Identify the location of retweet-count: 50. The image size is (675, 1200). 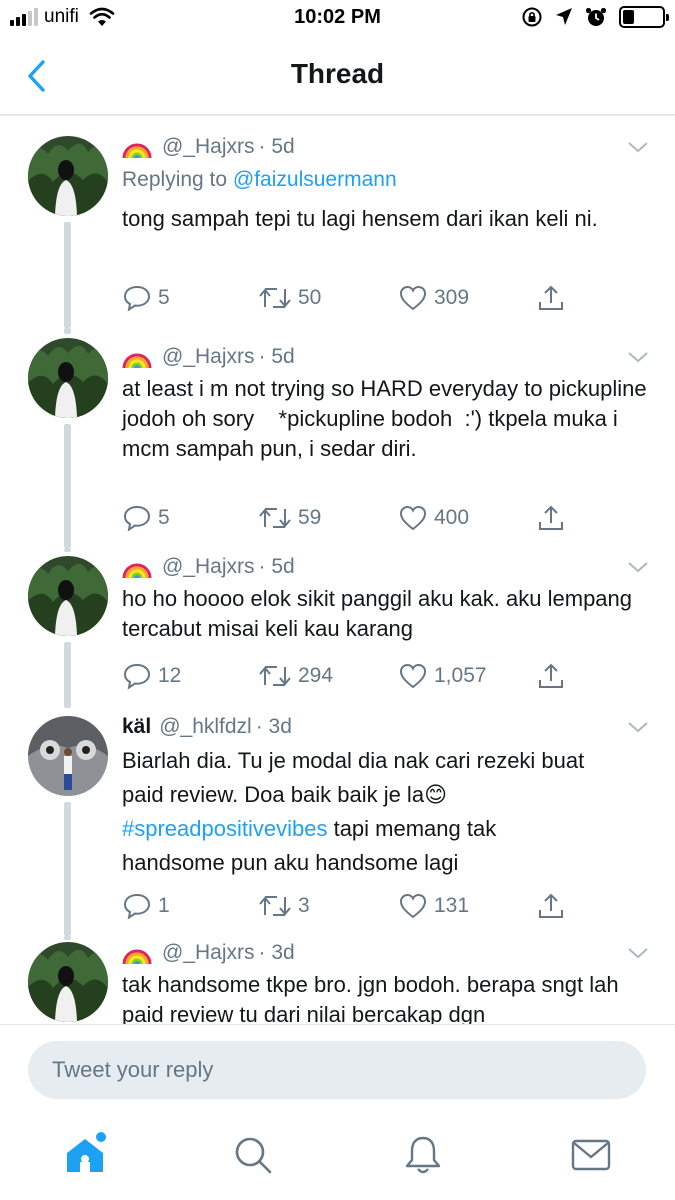
(310, 297).